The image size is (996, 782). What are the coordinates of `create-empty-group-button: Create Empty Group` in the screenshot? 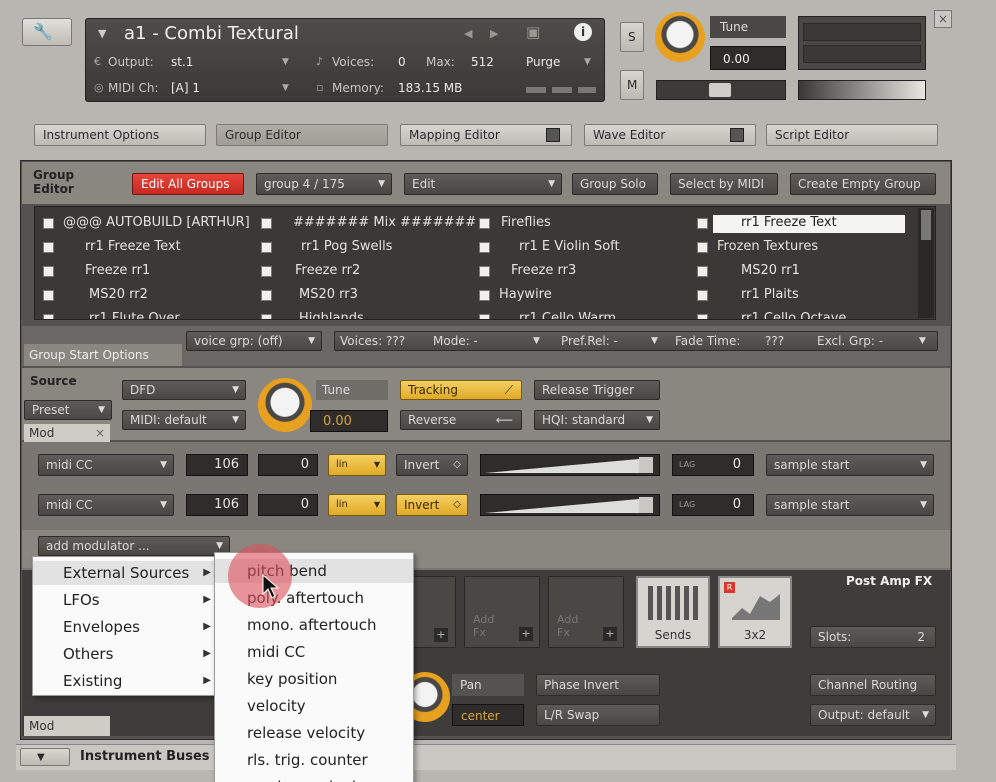 It's located at (863, 184).